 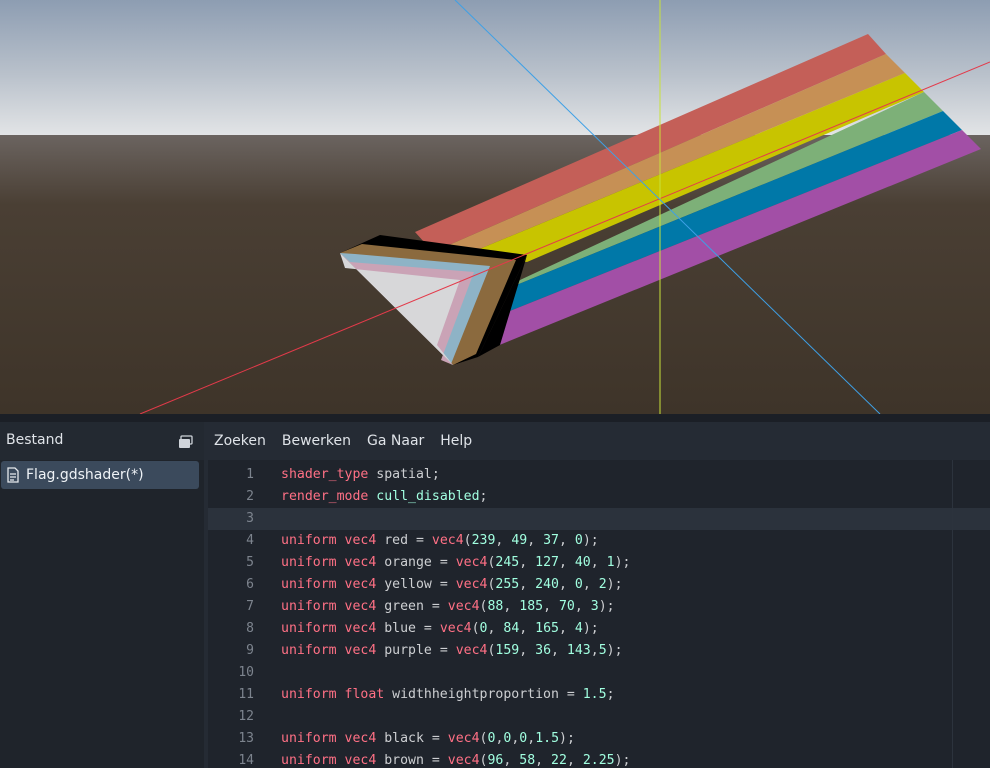 I want to click on menu-search: Zoeken, so click(x=240, y=441).